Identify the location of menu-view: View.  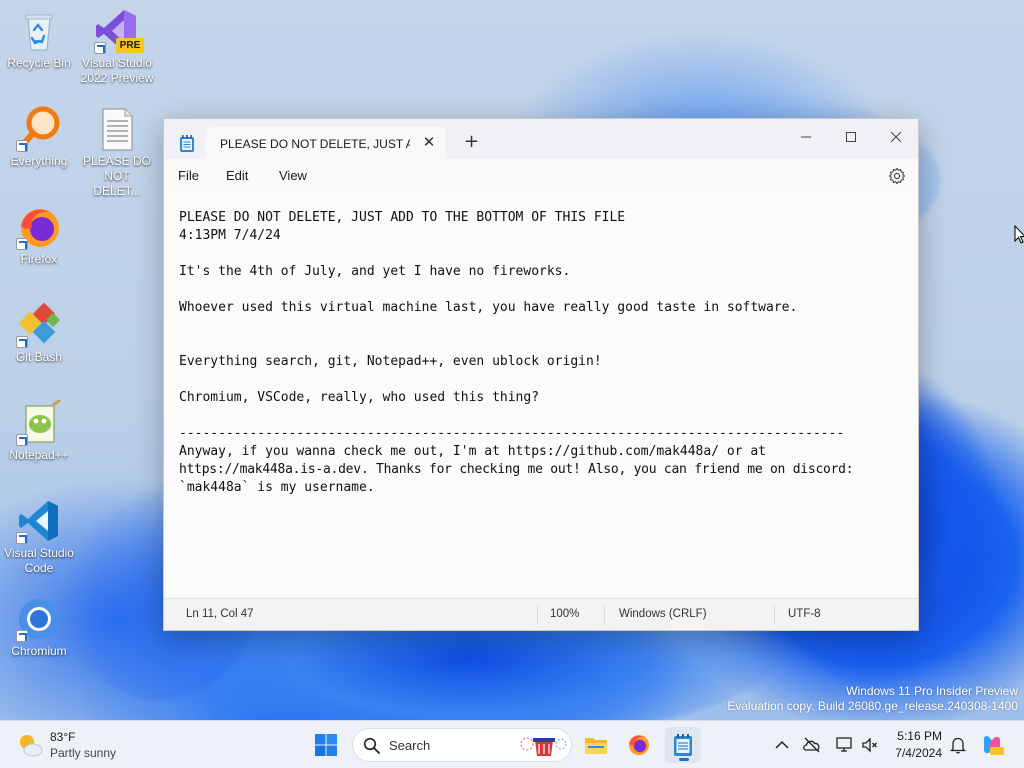
(293, 175).